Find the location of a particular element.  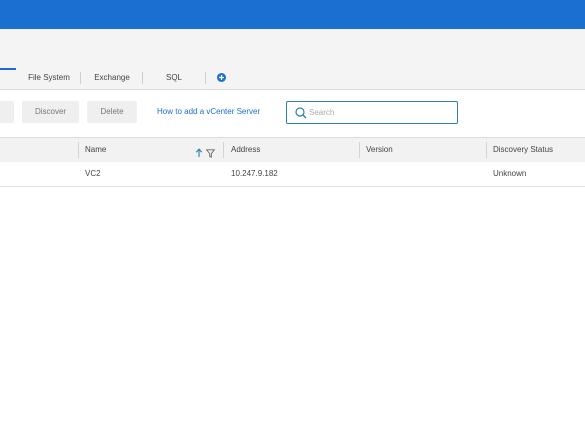

table-row: VC2 10.247.9.182 Unknown is located at coordinates (292, 174).